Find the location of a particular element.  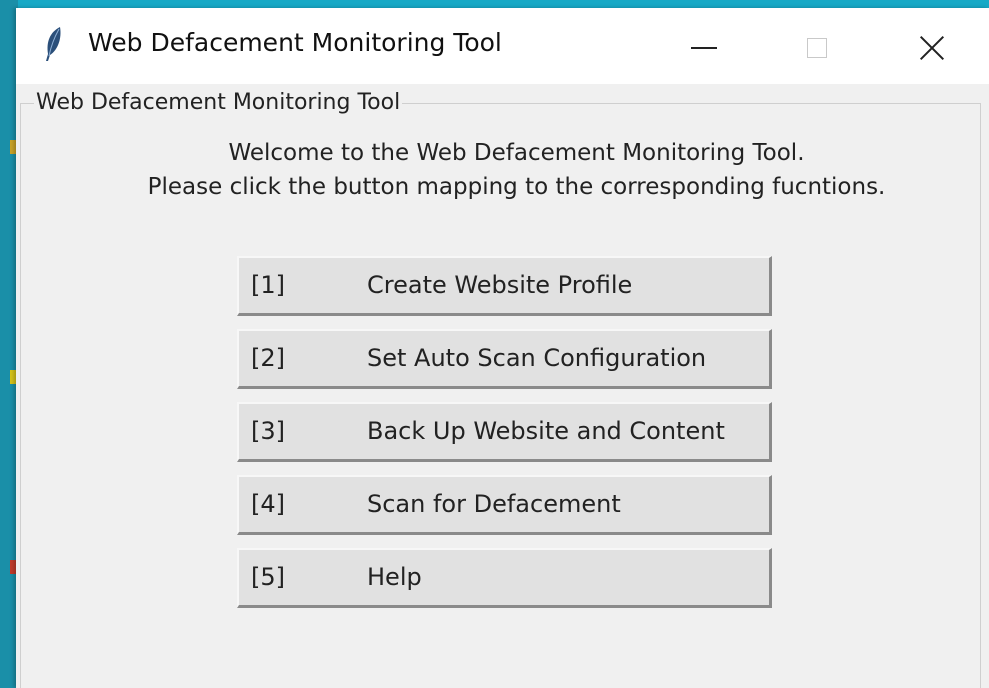

button-number: [1] is located at coordinates (268, 285).